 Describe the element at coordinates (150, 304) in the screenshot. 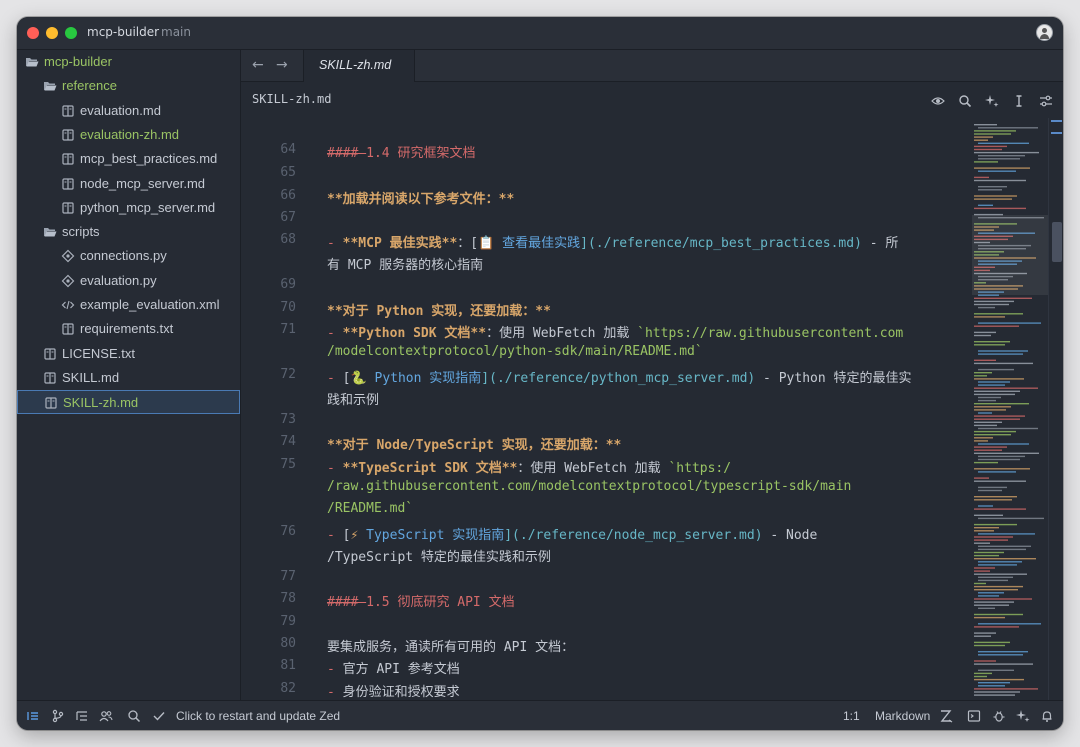

I see `tree-item-label: example_evaluation.xml` at that location.